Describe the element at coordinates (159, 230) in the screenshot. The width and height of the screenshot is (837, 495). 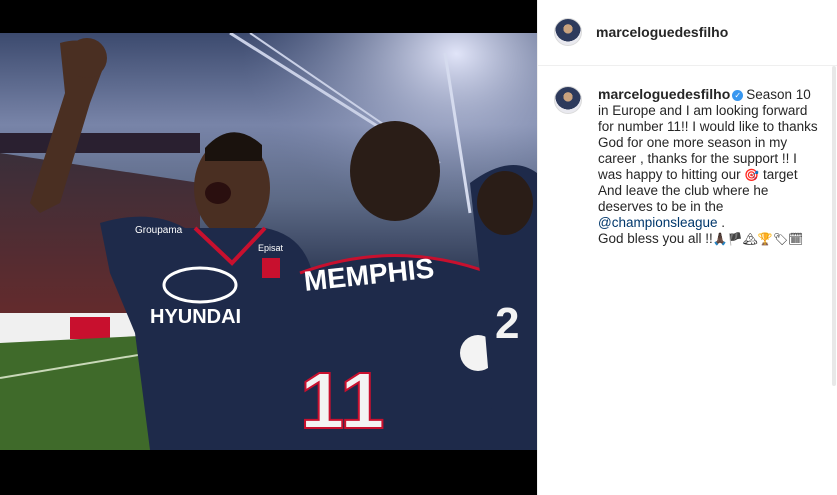
I see `sleeve-text: Groupama` at that location.